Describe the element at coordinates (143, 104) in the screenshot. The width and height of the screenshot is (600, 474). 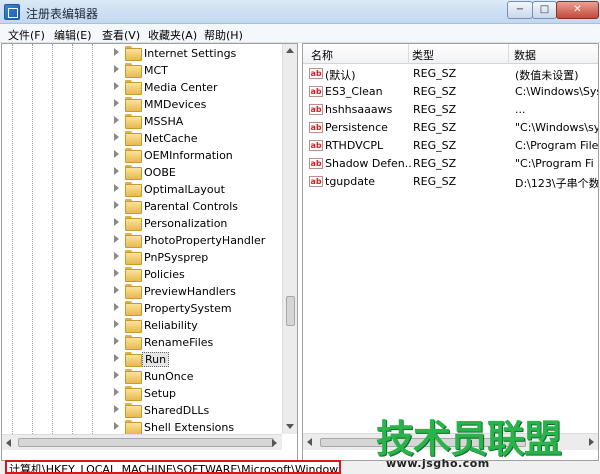
I see `tree-item: MMDevices` at that location.